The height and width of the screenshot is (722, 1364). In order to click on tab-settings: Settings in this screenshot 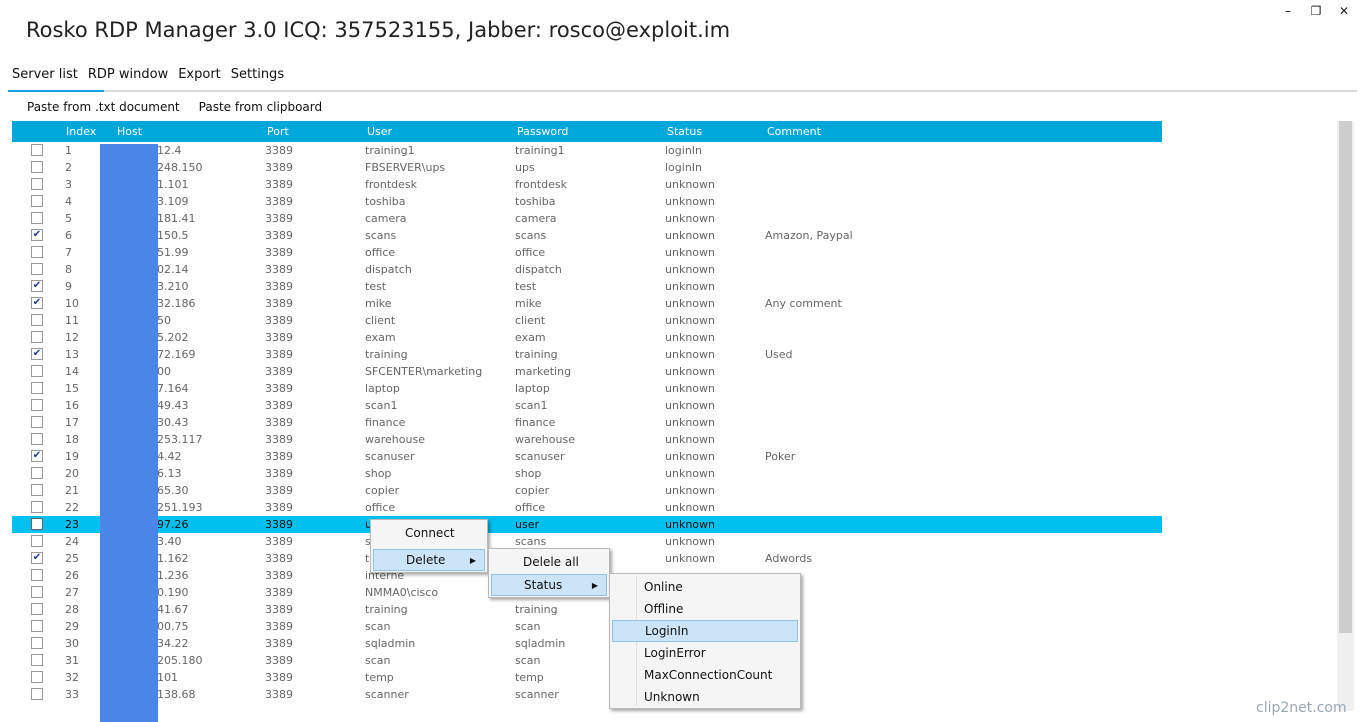, I will do `click(260, 74)`.